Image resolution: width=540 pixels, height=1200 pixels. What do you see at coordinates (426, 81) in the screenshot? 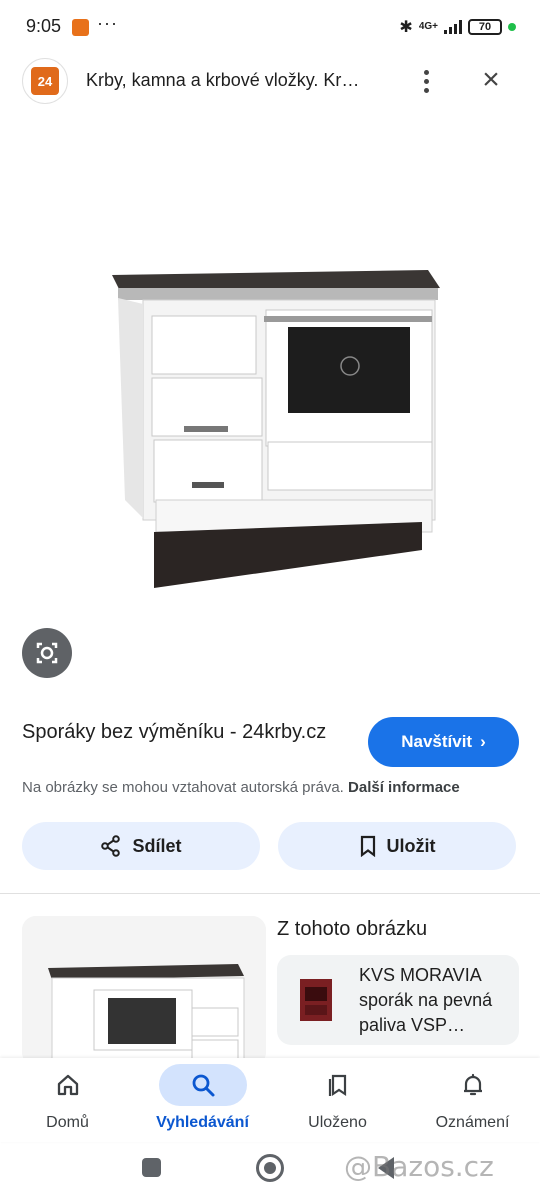
I see `more-options-icon` at bounding box center [426, 81].